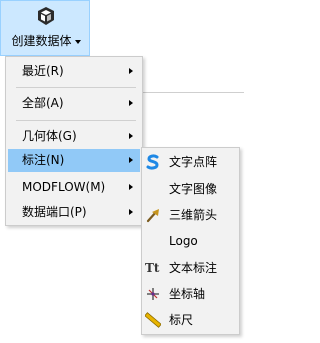 Image resolution: width=320 pixels, height=343 pixels. I want to click on menu-item-modflow: MODFLOW(M), so click(74, 187).